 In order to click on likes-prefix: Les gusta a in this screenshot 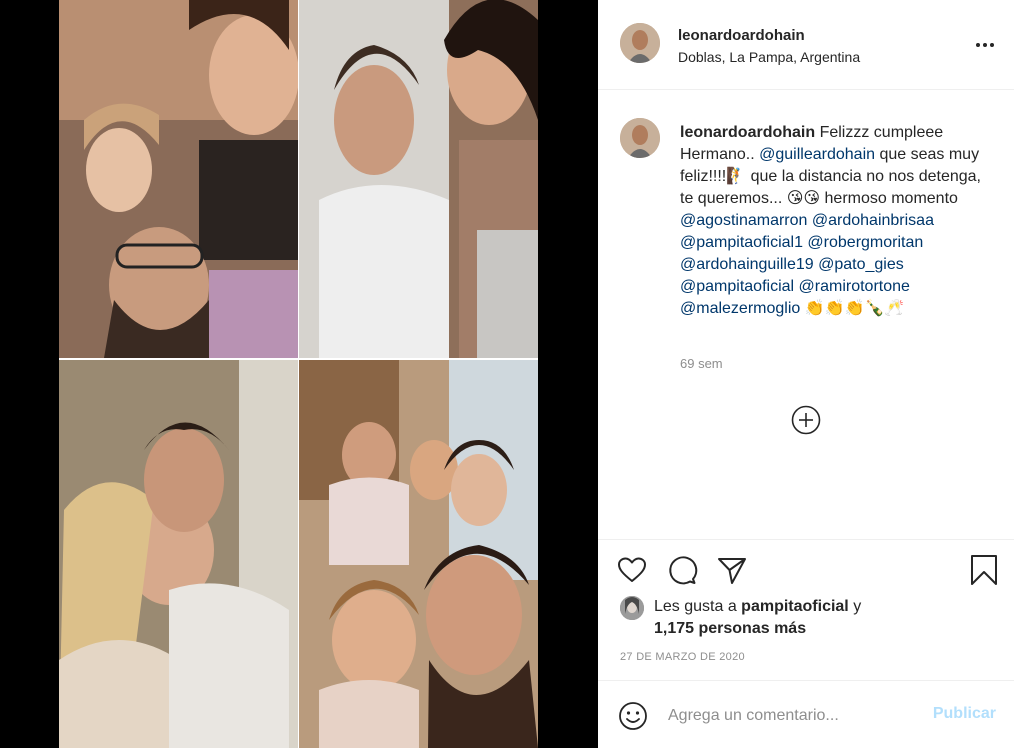, I will do `click(698, 606)`.